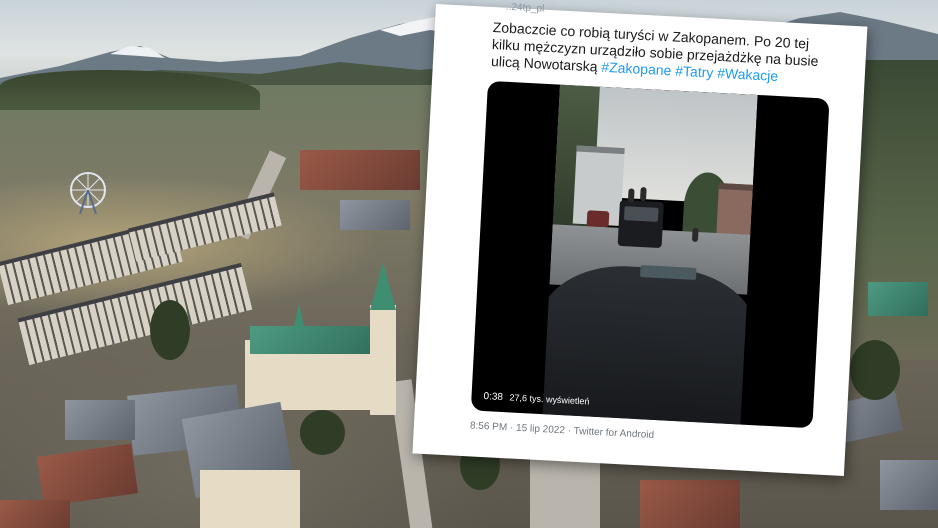 Image resolution: width=938 pixels, height=528 pixels. I want to click on video-frame, so click(650, 254).